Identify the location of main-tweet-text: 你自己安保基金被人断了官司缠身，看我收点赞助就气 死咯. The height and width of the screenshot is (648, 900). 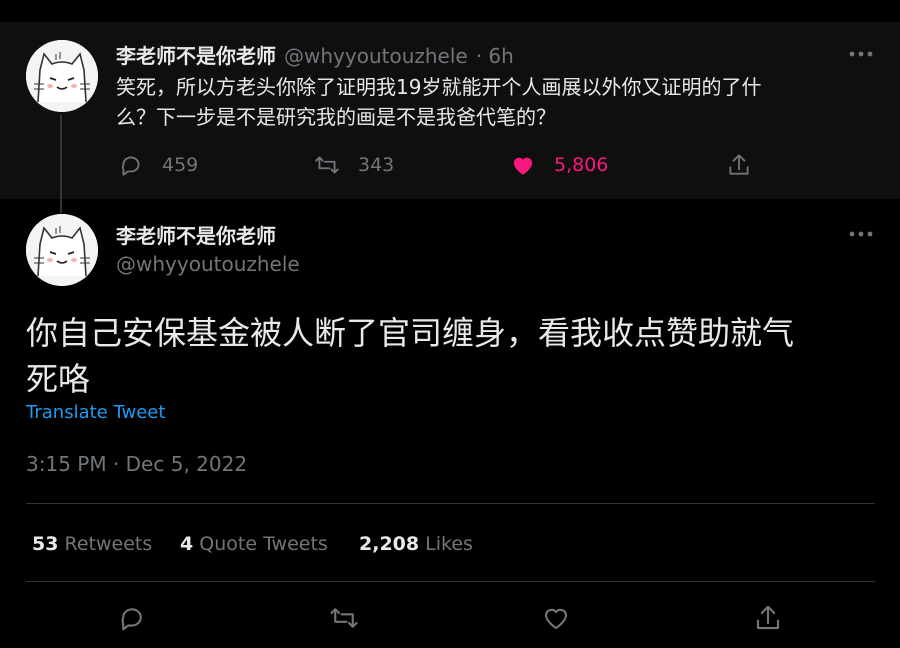
(451, 356).